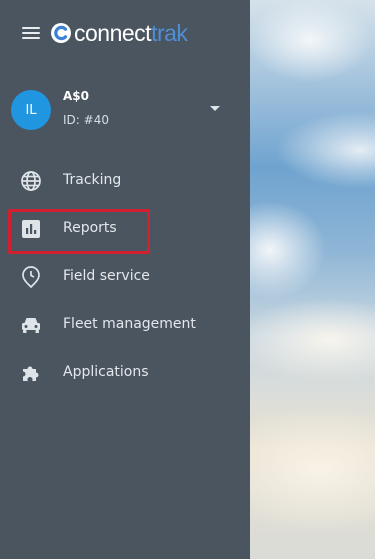 The height and width of the screenshot is (559, 375). What do you see at coordinates (106, 372) in the screenshot?
I see `nav-label-applications: Applications` at bounding box center [106, 372].